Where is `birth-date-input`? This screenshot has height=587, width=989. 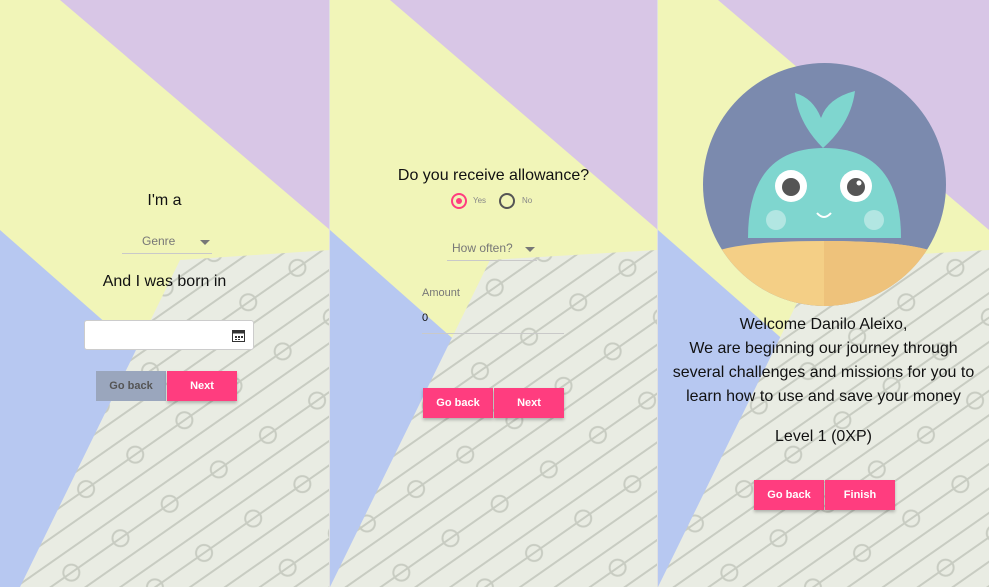 birth-date-input is located at coordinates (169, 335).